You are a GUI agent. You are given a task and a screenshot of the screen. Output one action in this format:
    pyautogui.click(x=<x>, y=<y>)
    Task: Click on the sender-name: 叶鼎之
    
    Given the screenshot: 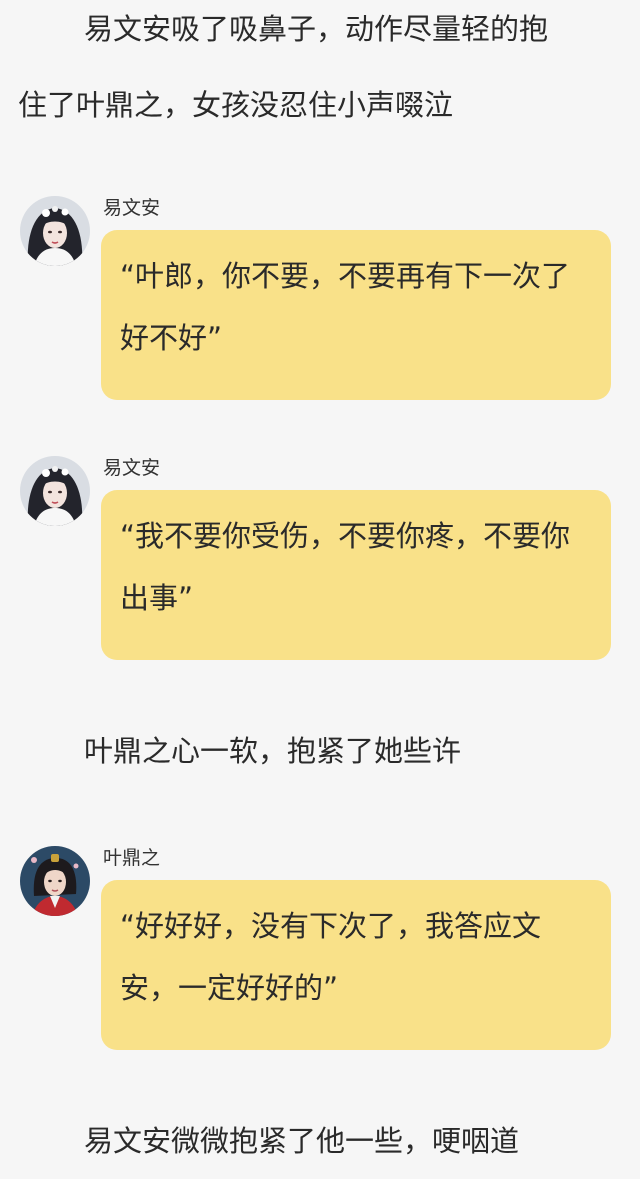 What is the action you would take?
    pyautogui.click(x=132, y=858)
    